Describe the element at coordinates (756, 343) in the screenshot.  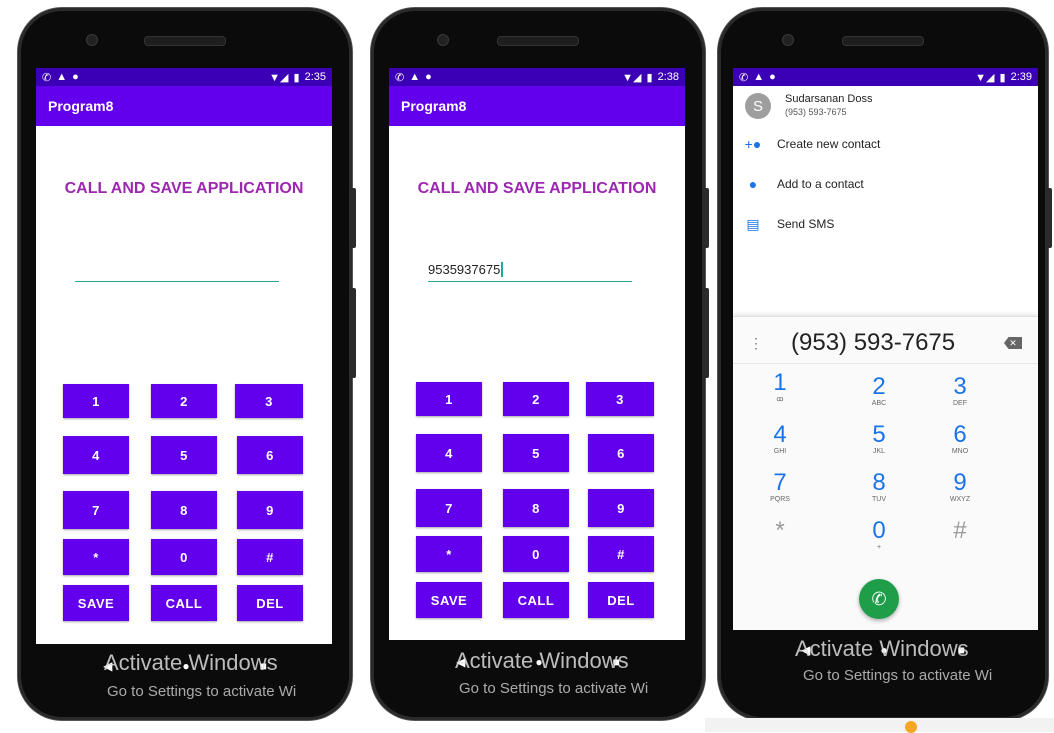
I see `overflow-menu-icon: ⋮` at that location.